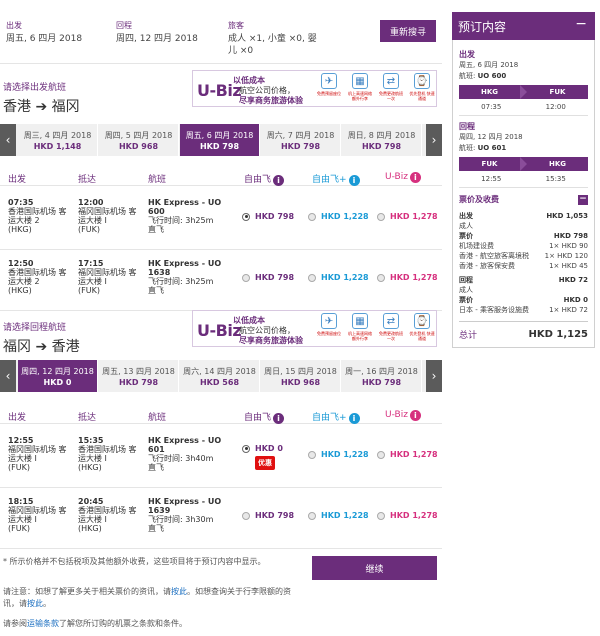 The width and height of the screenshot is (600, 636). I want to click on date-option: 周六, 14 四月 2018 HKD 568, so click(220, 376).